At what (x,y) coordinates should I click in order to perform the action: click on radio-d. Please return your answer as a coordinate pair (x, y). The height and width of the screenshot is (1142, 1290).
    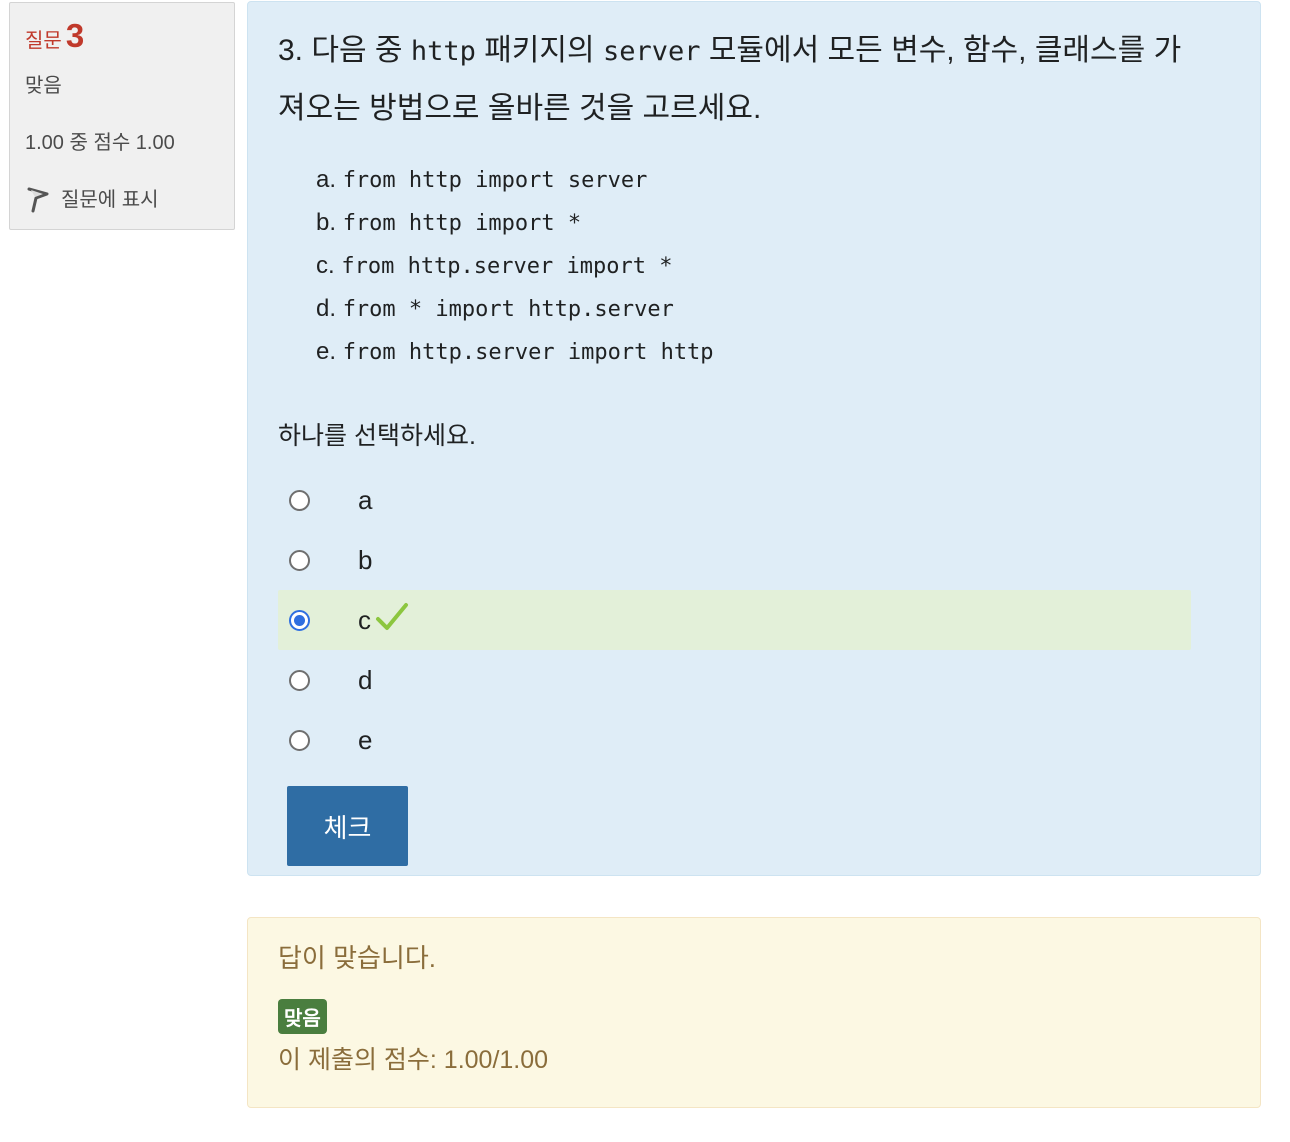
    Looking at the image, I should click on (299, 680).